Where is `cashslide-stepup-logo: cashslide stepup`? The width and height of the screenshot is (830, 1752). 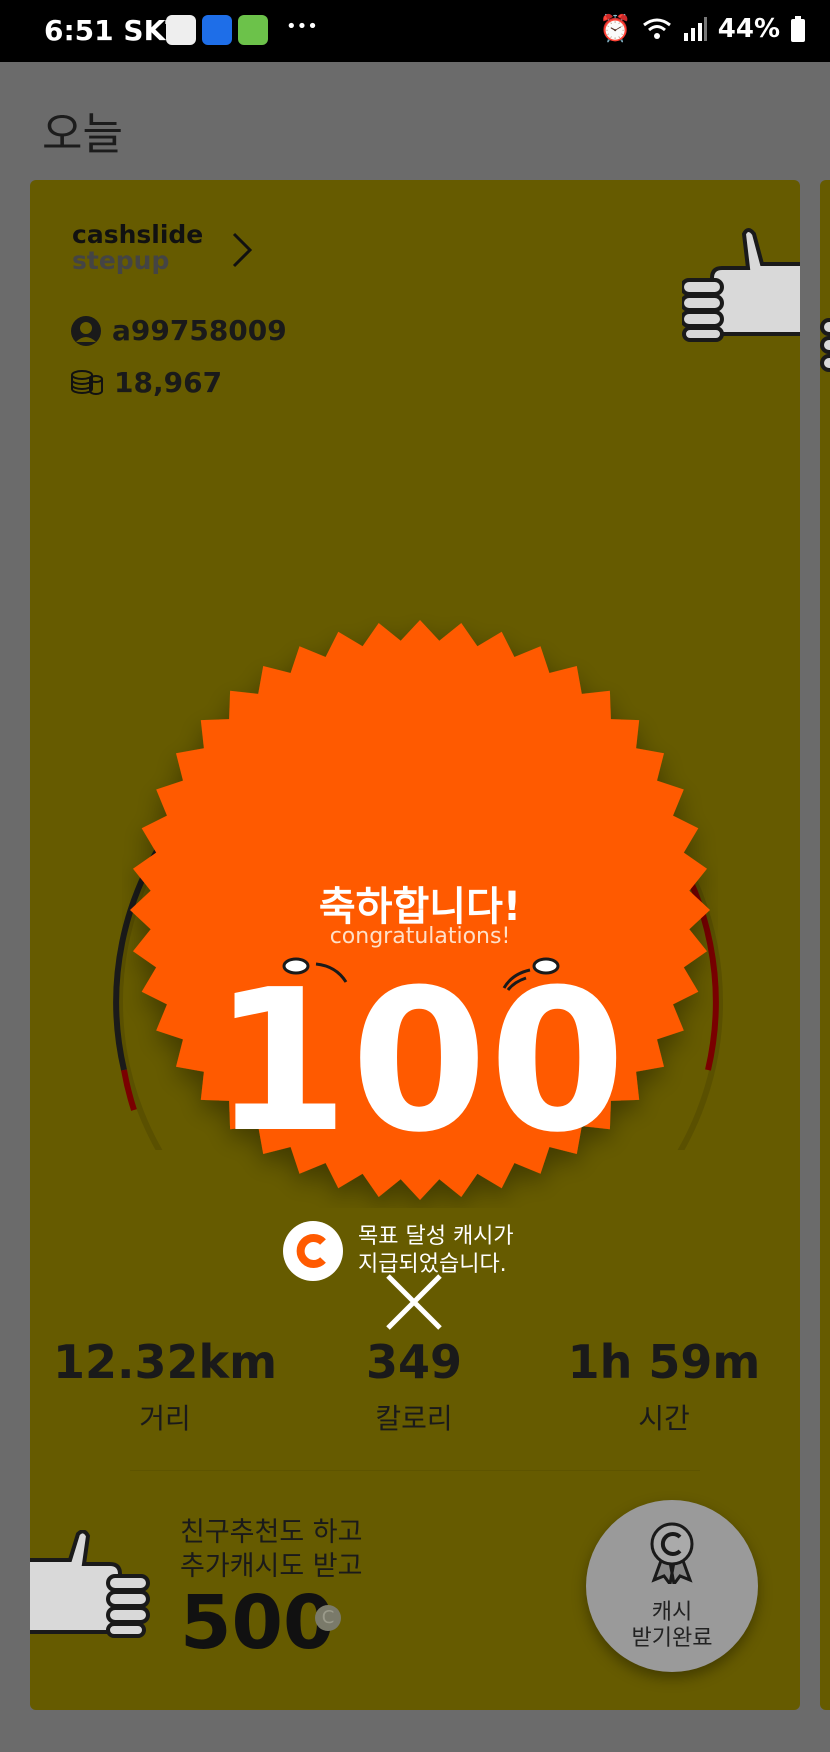
cashslide-stepup-logo: cashslide stepup is located at coordinates (137, 248).